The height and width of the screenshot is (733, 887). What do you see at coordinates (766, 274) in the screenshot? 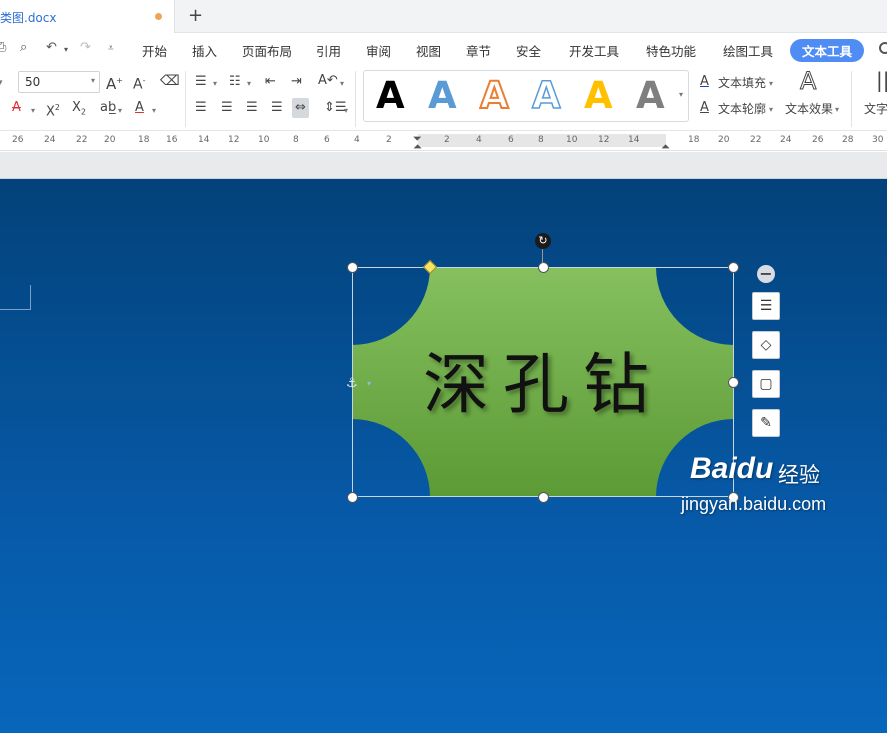
I see `collapse-icon: −` at bounding box center [766, 274].